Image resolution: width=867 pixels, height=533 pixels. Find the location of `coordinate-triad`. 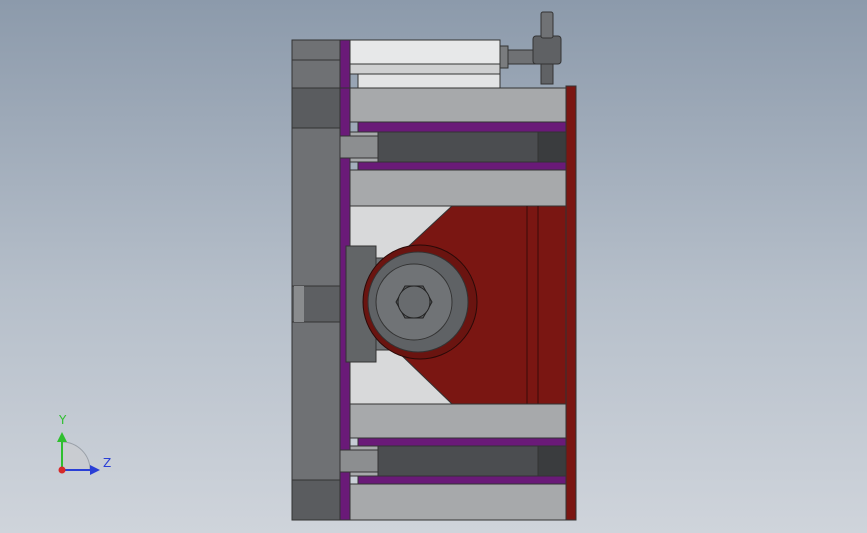

coordinate-triad is located at coordinates (78, 453).